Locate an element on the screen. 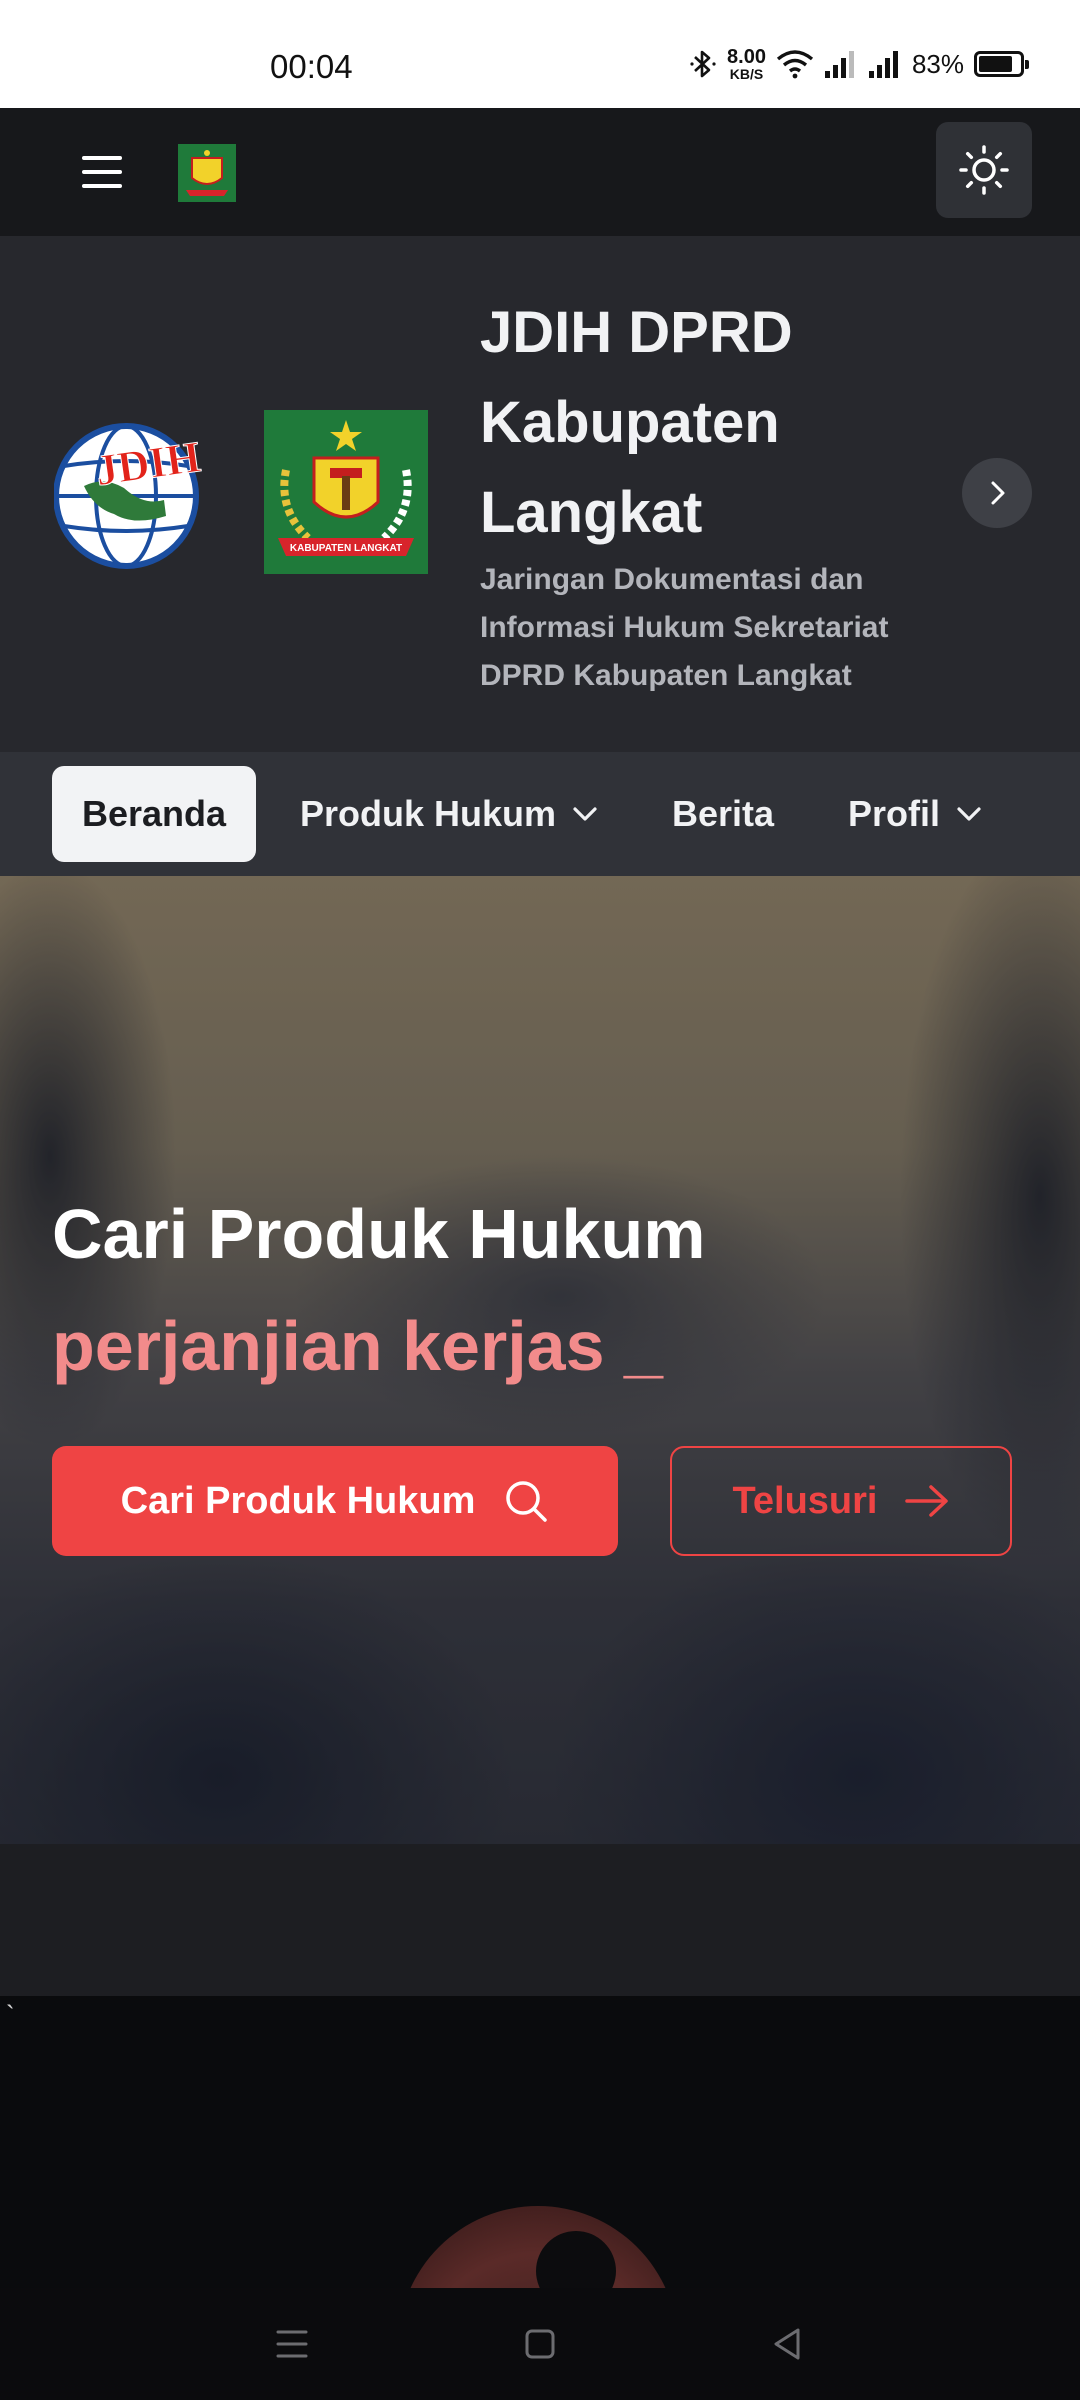 This screenshot has height=2400, width=1080. search-products-label: Cari Produk Hukum is located at coordinates (298, 1500).